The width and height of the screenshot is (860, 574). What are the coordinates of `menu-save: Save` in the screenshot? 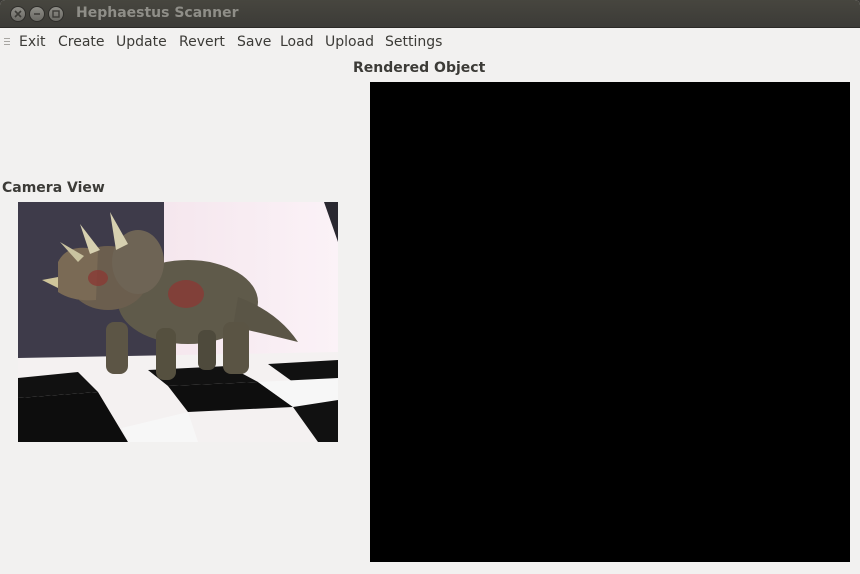 It's located at (254, 42).